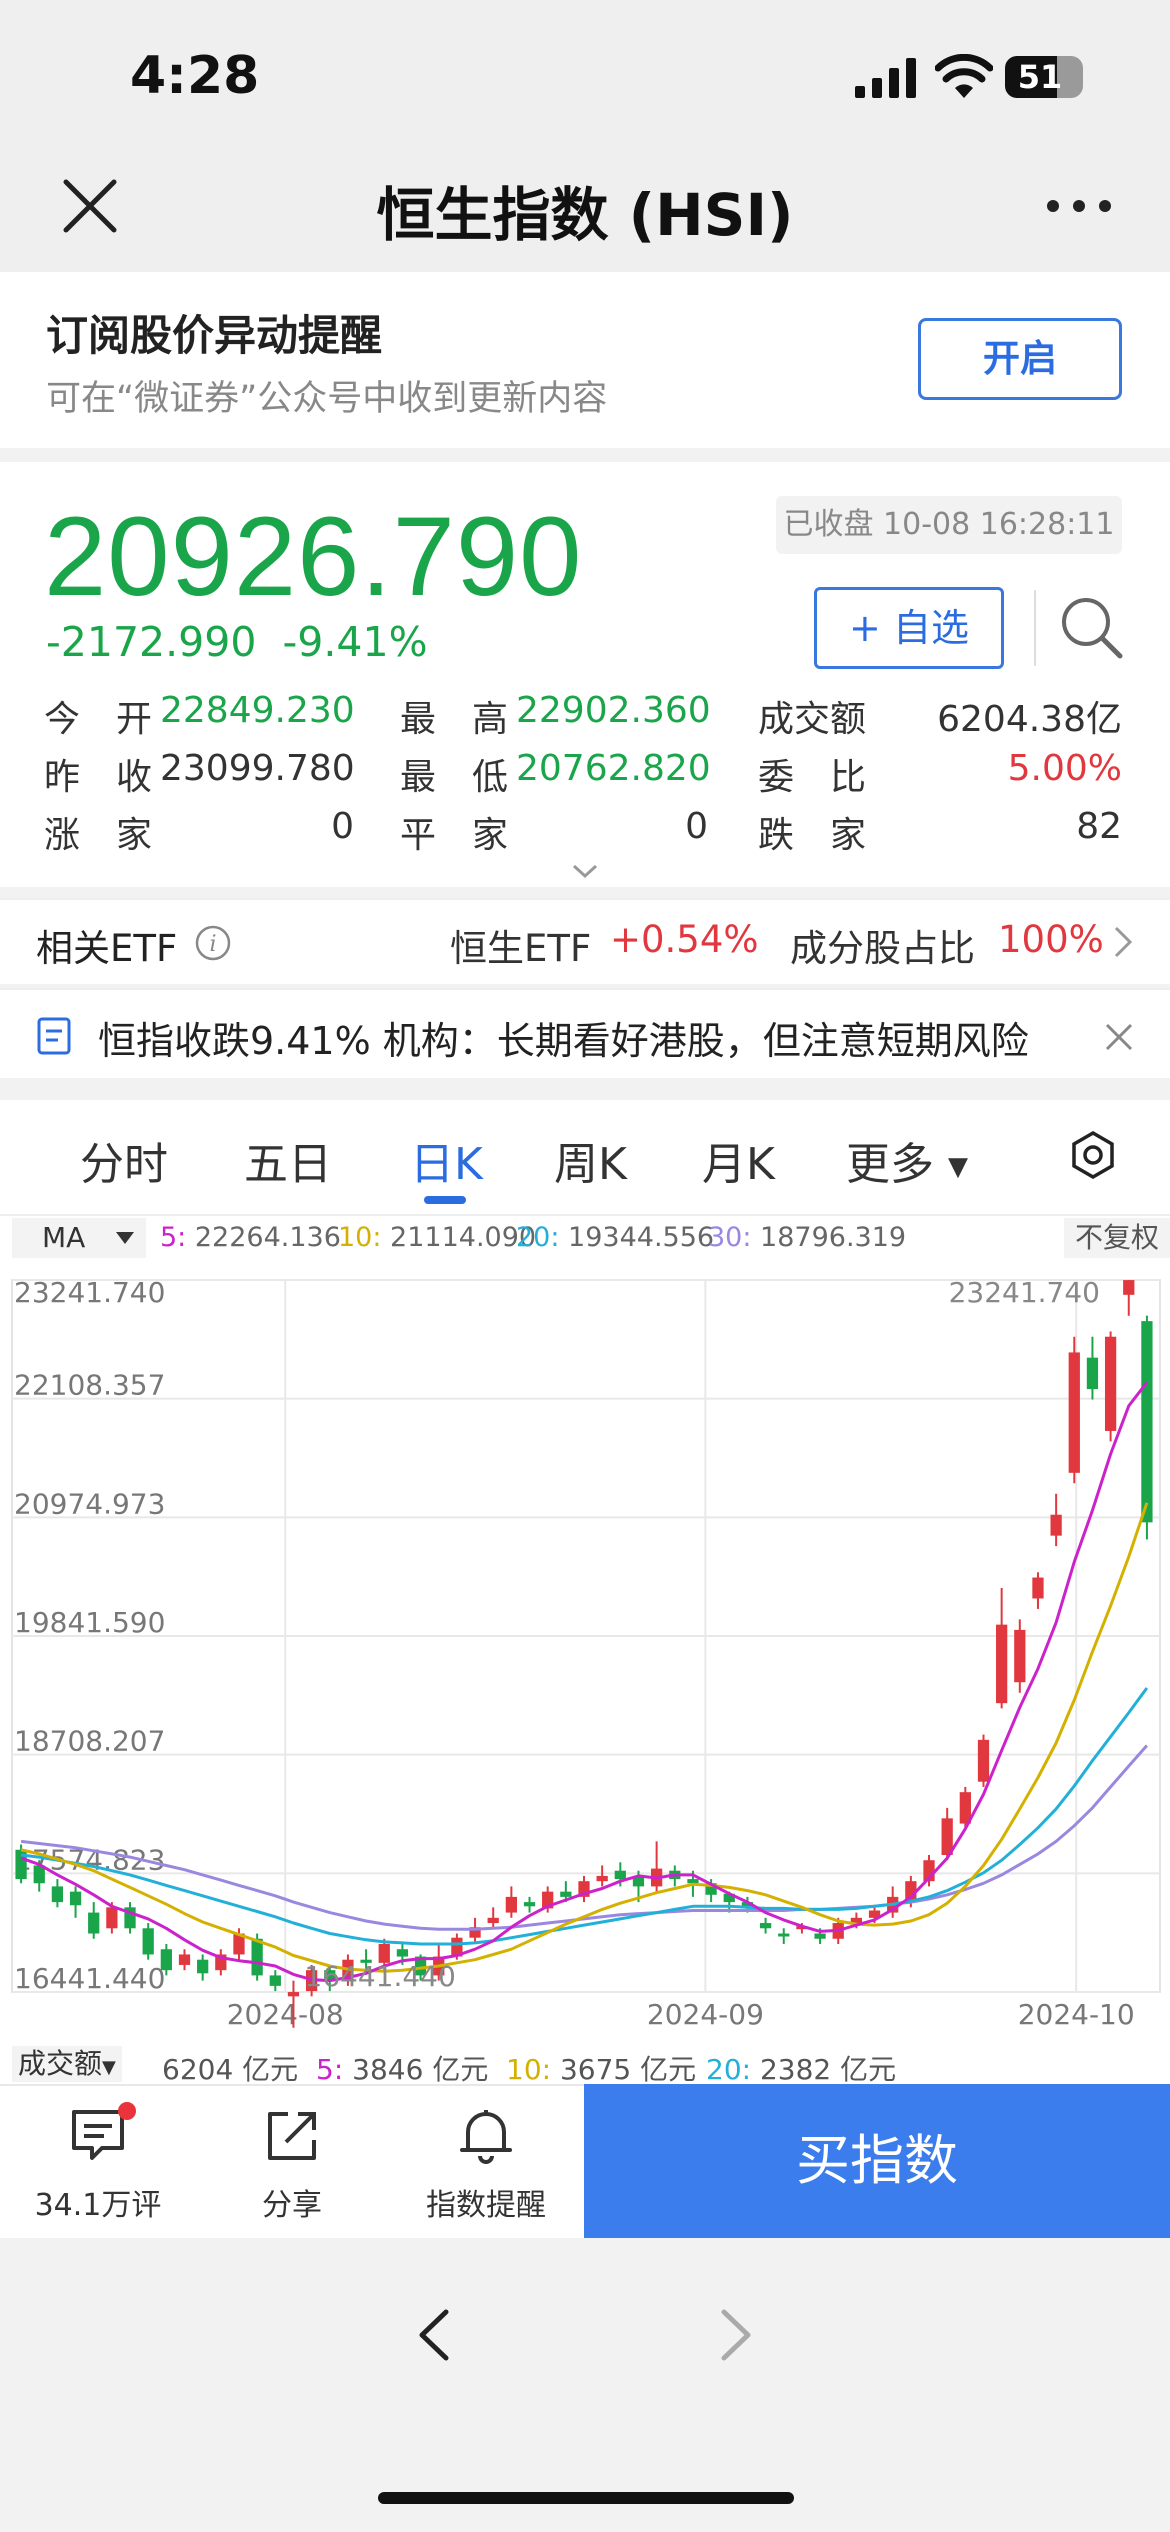  What do you see at coordinates (257, 768) in the screenshot?
I see `prev-close-value: 23099.780` at bounding box center [257, 768].